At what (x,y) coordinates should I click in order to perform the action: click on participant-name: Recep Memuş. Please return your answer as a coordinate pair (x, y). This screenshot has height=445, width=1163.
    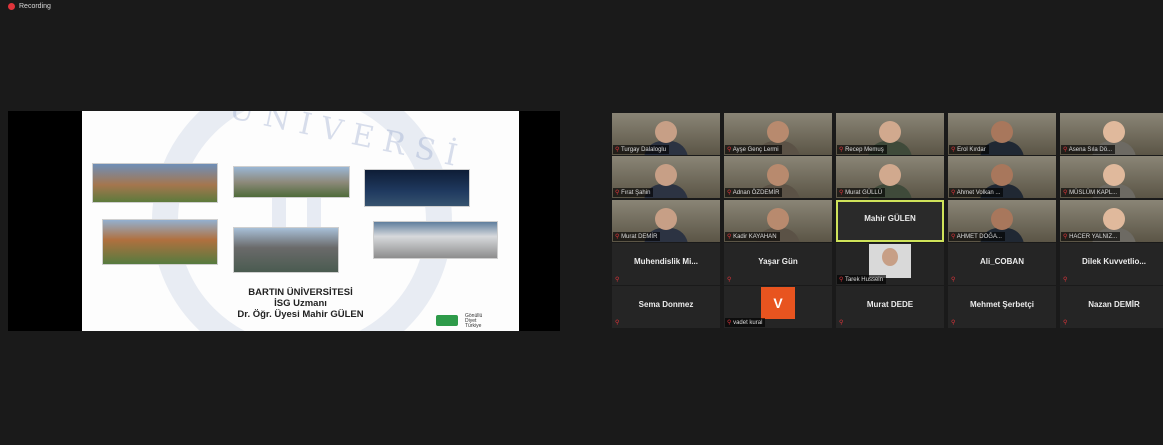
    Looking at the image, I should click on (864, 150).